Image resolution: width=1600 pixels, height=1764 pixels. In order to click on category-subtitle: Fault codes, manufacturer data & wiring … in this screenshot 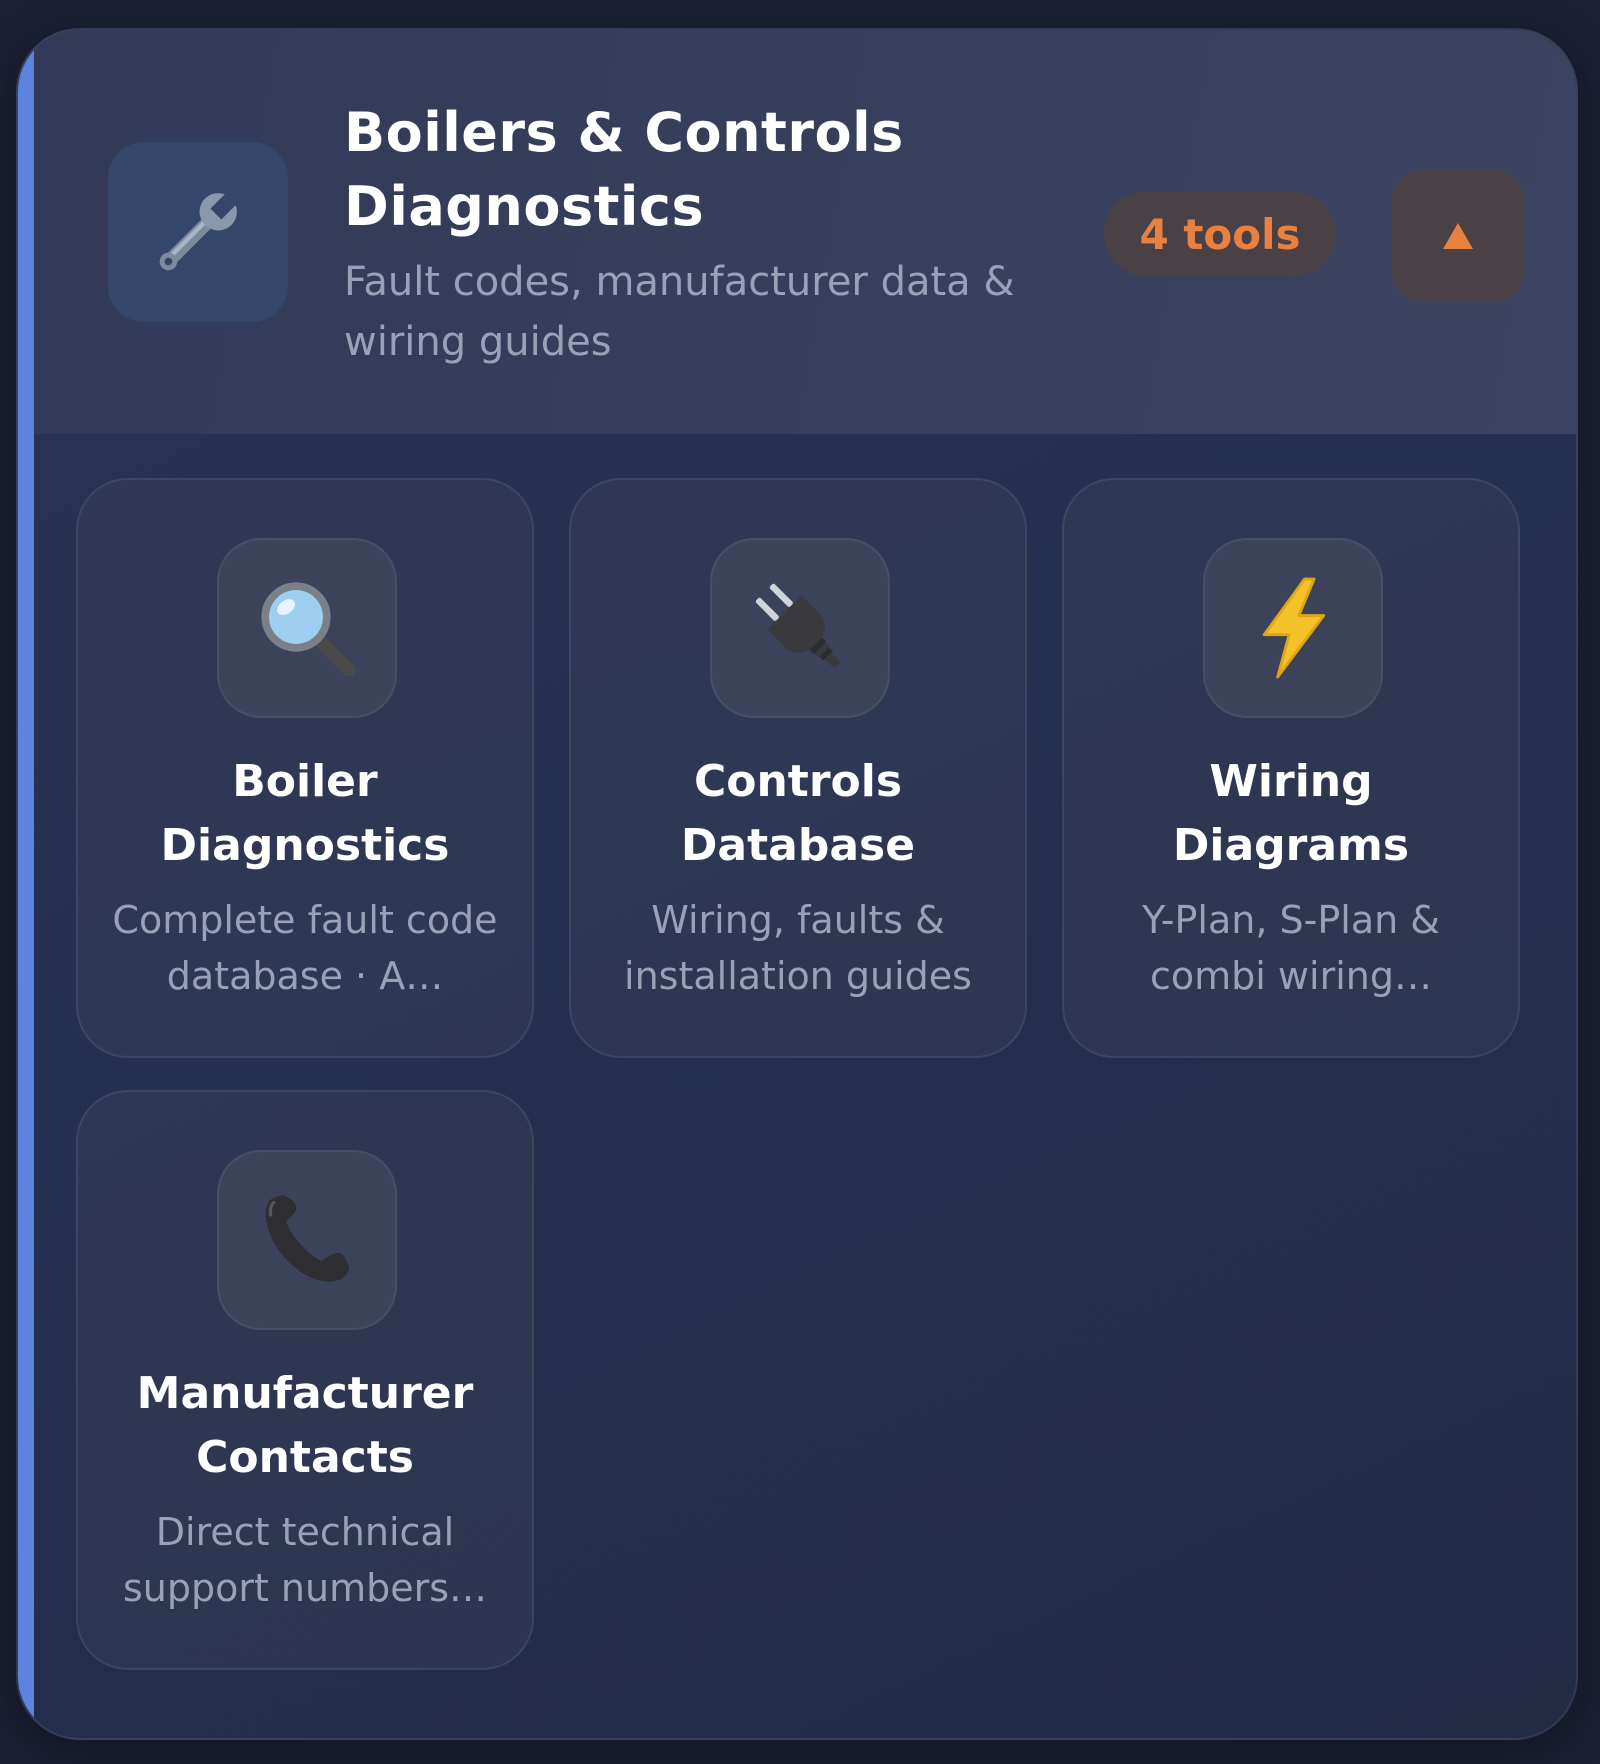, I will do `click(679, 312)`.